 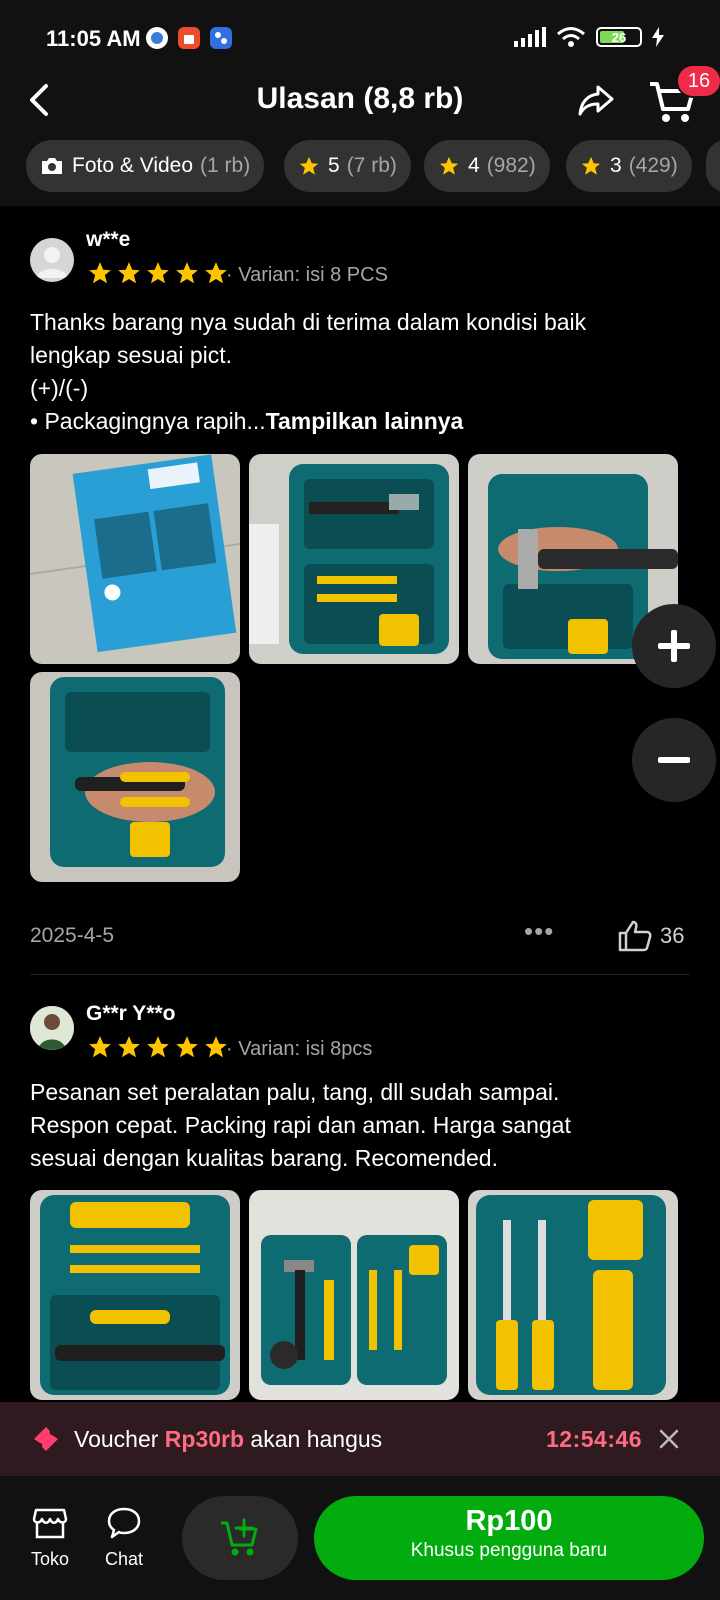 What do you see at coordinates (50, 1523) in the screenshot?
I see `store-icon` at bounding box center [50, 1523].